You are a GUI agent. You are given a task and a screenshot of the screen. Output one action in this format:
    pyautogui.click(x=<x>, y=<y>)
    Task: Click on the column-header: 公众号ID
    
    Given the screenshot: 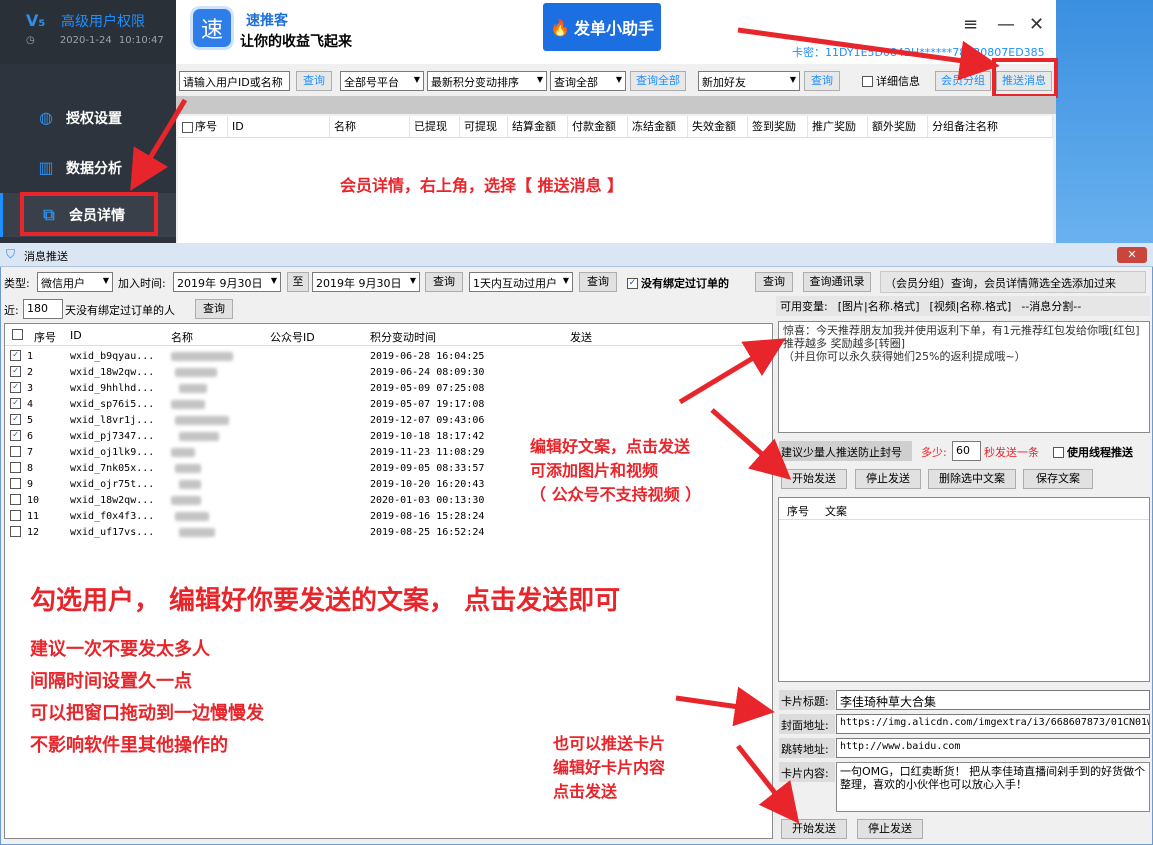 What is the action you would take?
    pyautogui.click(x=292, y=337)
    